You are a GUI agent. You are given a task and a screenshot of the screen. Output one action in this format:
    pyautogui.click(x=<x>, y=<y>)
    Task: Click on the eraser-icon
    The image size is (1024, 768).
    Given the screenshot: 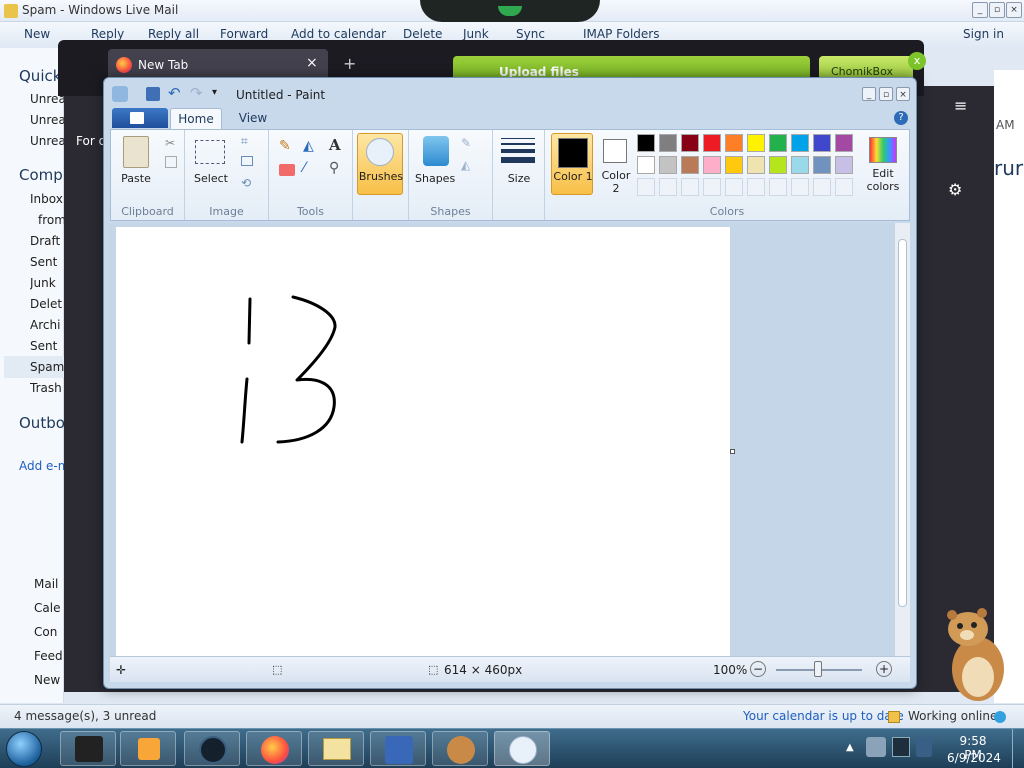 What is the action you would take?
    pyautogui.click(x=287, y=170)
    